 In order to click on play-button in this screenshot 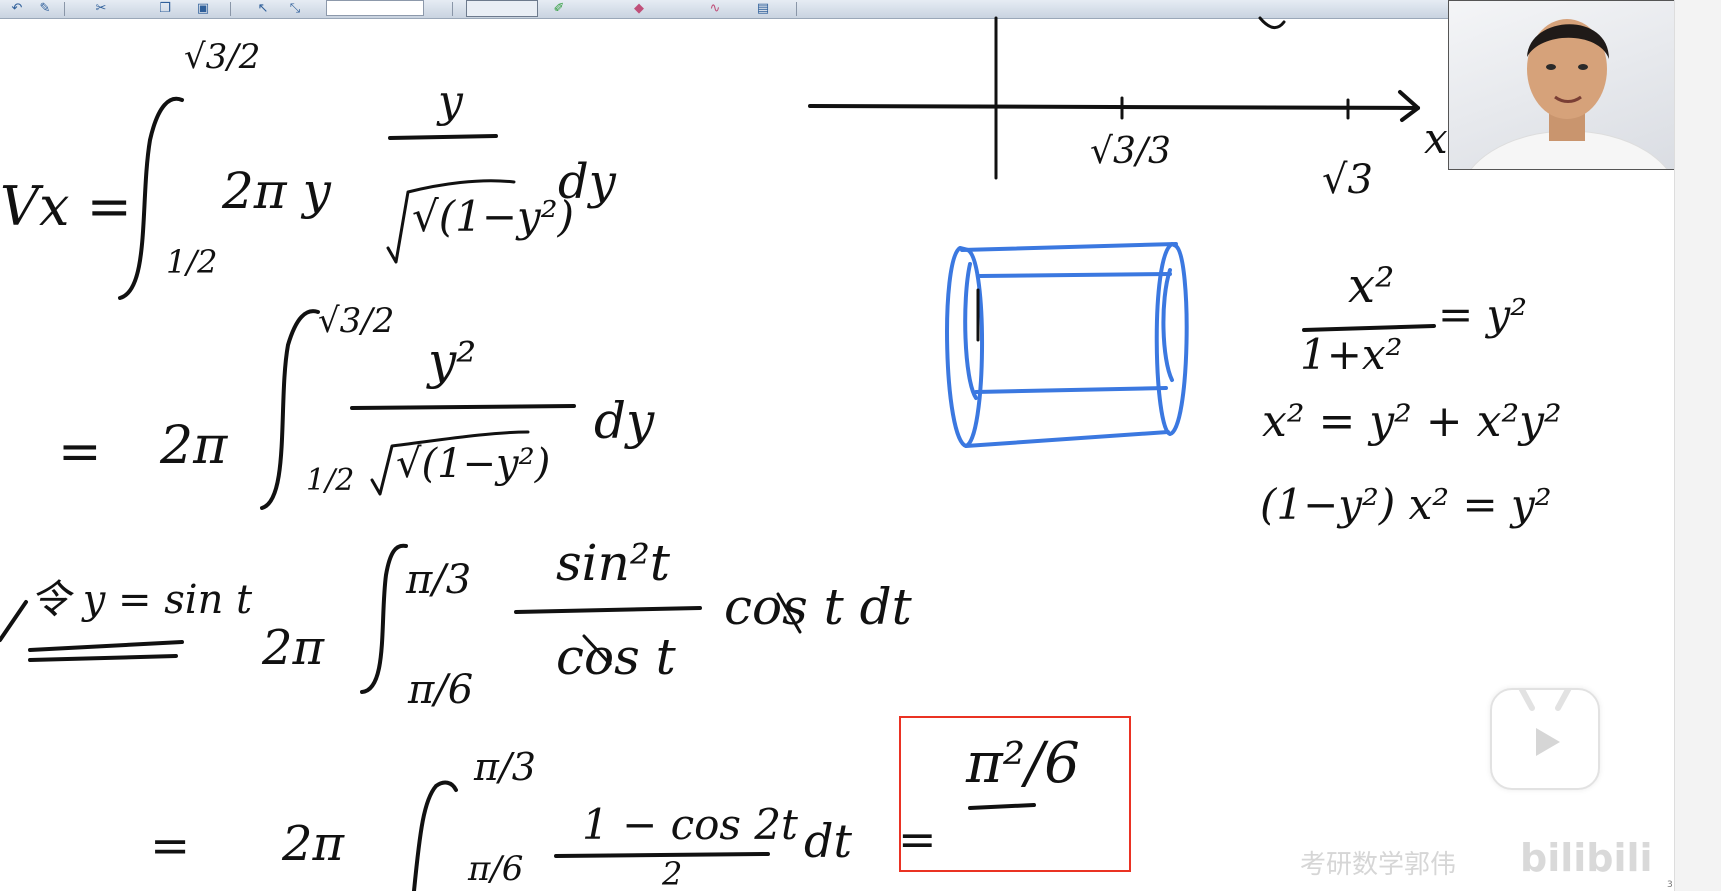, I will do `click(1545, 736)`.